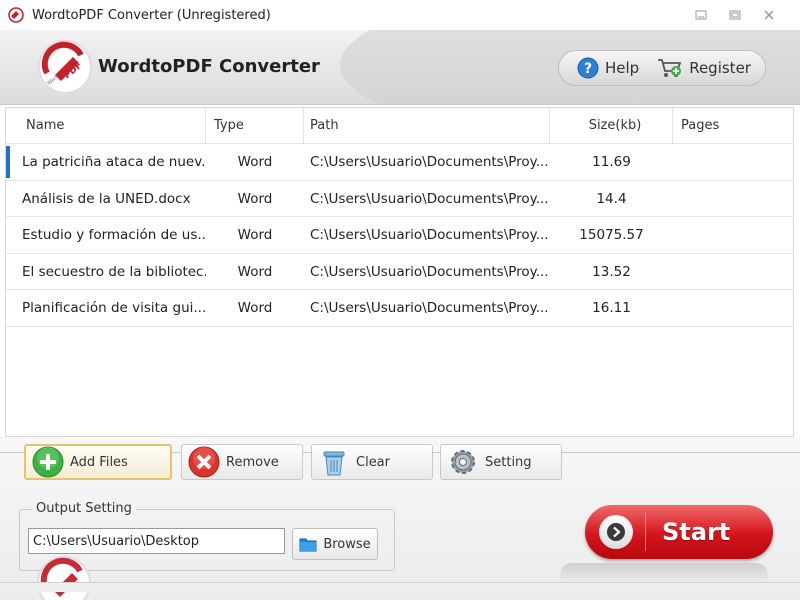  What do you see at coordinates (720, 68) in the screenshot?
I see `register-label: Register` at bounding box center [720, 68].